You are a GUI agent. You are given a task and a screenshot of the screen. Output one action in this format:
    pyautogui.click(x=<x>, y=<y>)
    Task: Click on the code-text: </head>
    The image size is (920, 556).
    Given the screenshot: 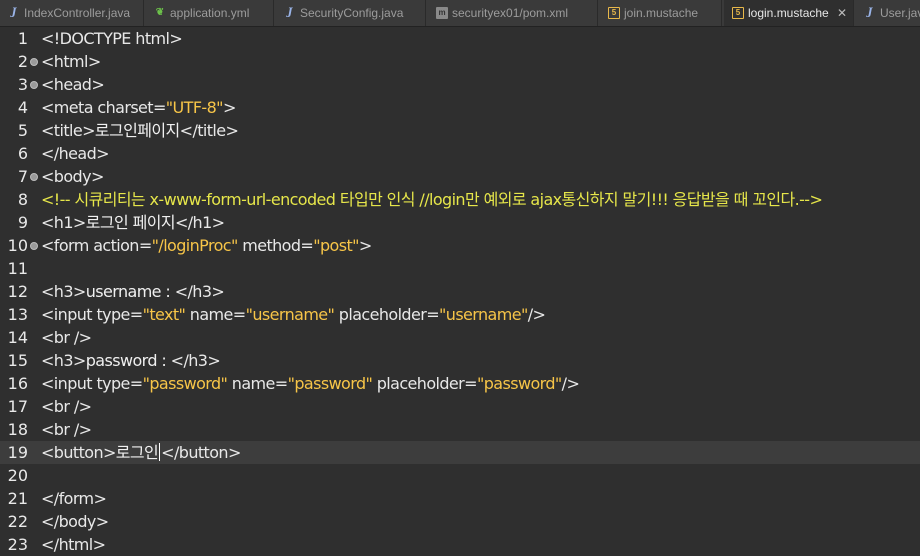 What is the action you would take?
    pyautogui.click(x=75, y=153)
    